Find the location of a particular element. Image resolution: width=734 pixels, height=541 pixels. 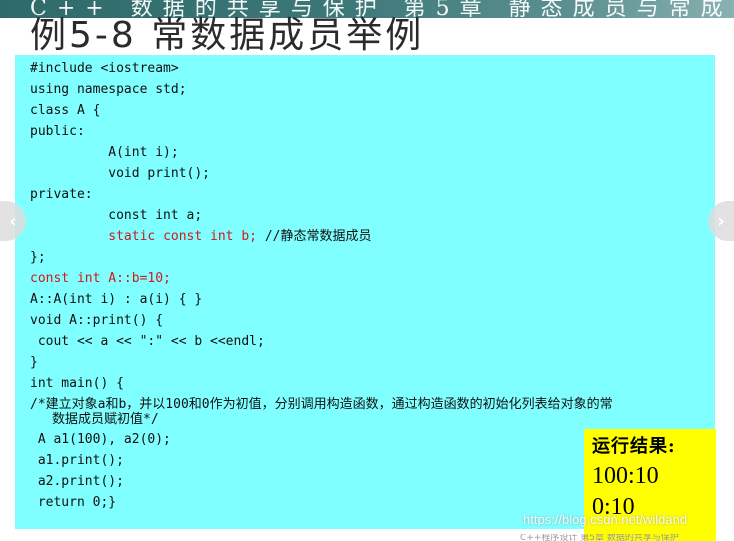

chevron-left-icon: ‹ is located at coordinates (13, 221).